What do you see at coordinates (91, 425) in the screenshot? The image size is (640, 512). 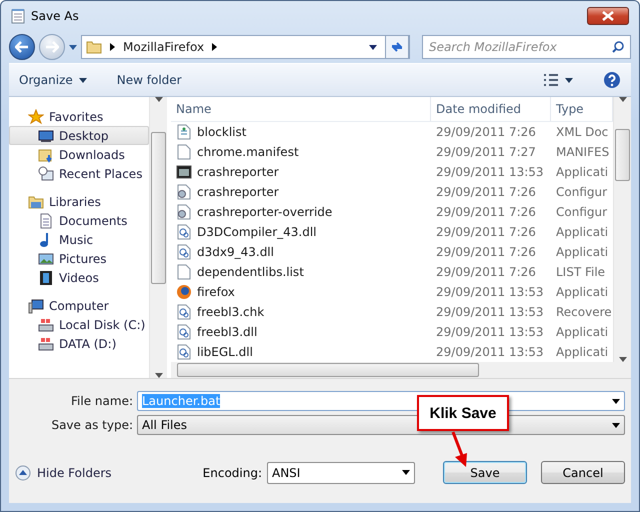 I see `field-label: Save as type:` at bounding box center [91, 425].